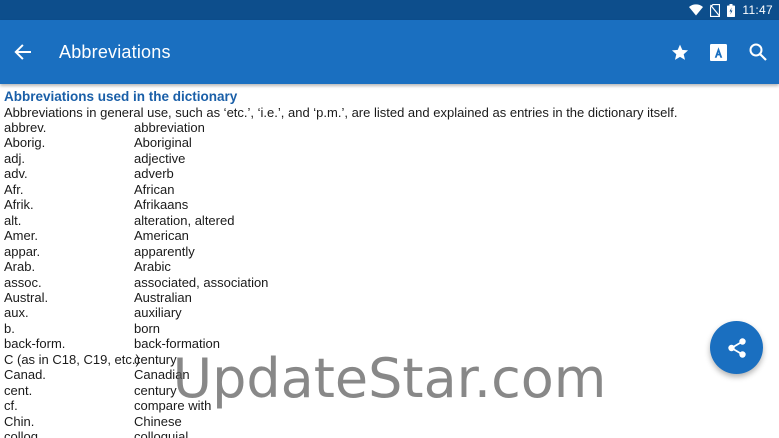 The image size is (779, 438). What do you see at coordinates (731, 10) in the screenshot?
I see `battery-icon` at bounding box center [731, 10].